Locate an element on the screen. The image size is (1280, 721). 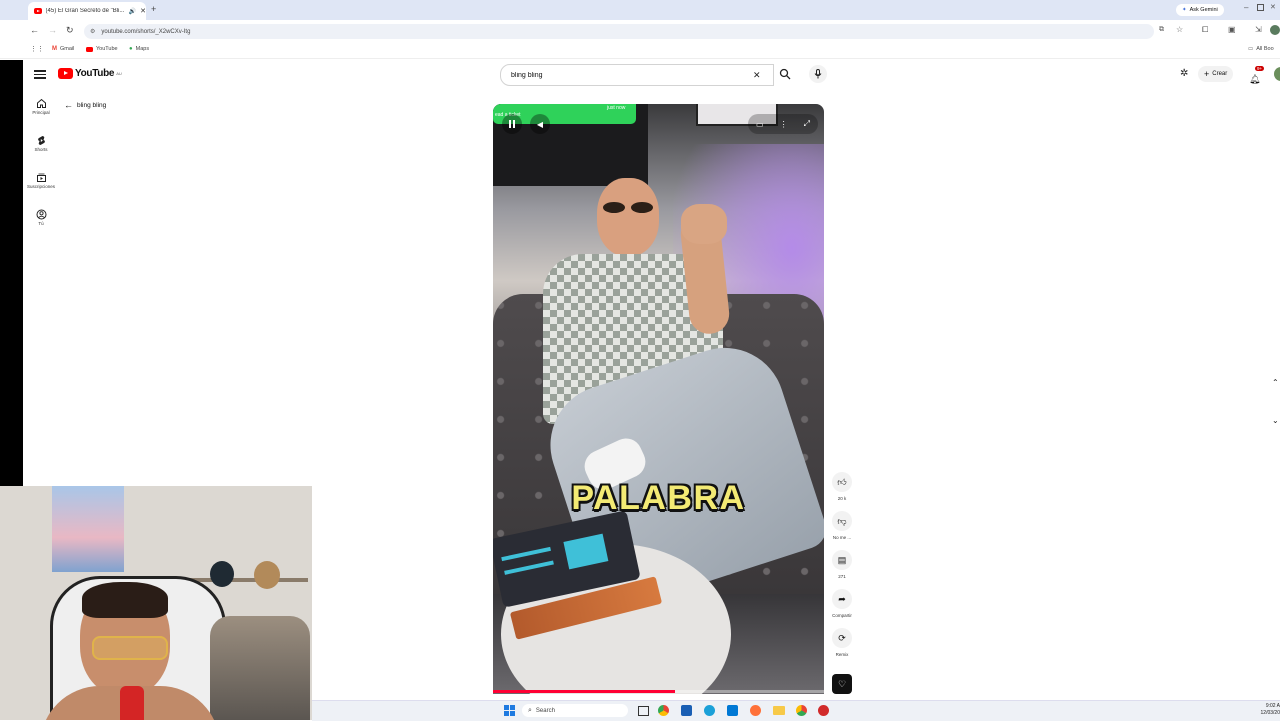
taskbar-search-label: Search is located at coordinates (545, 710).